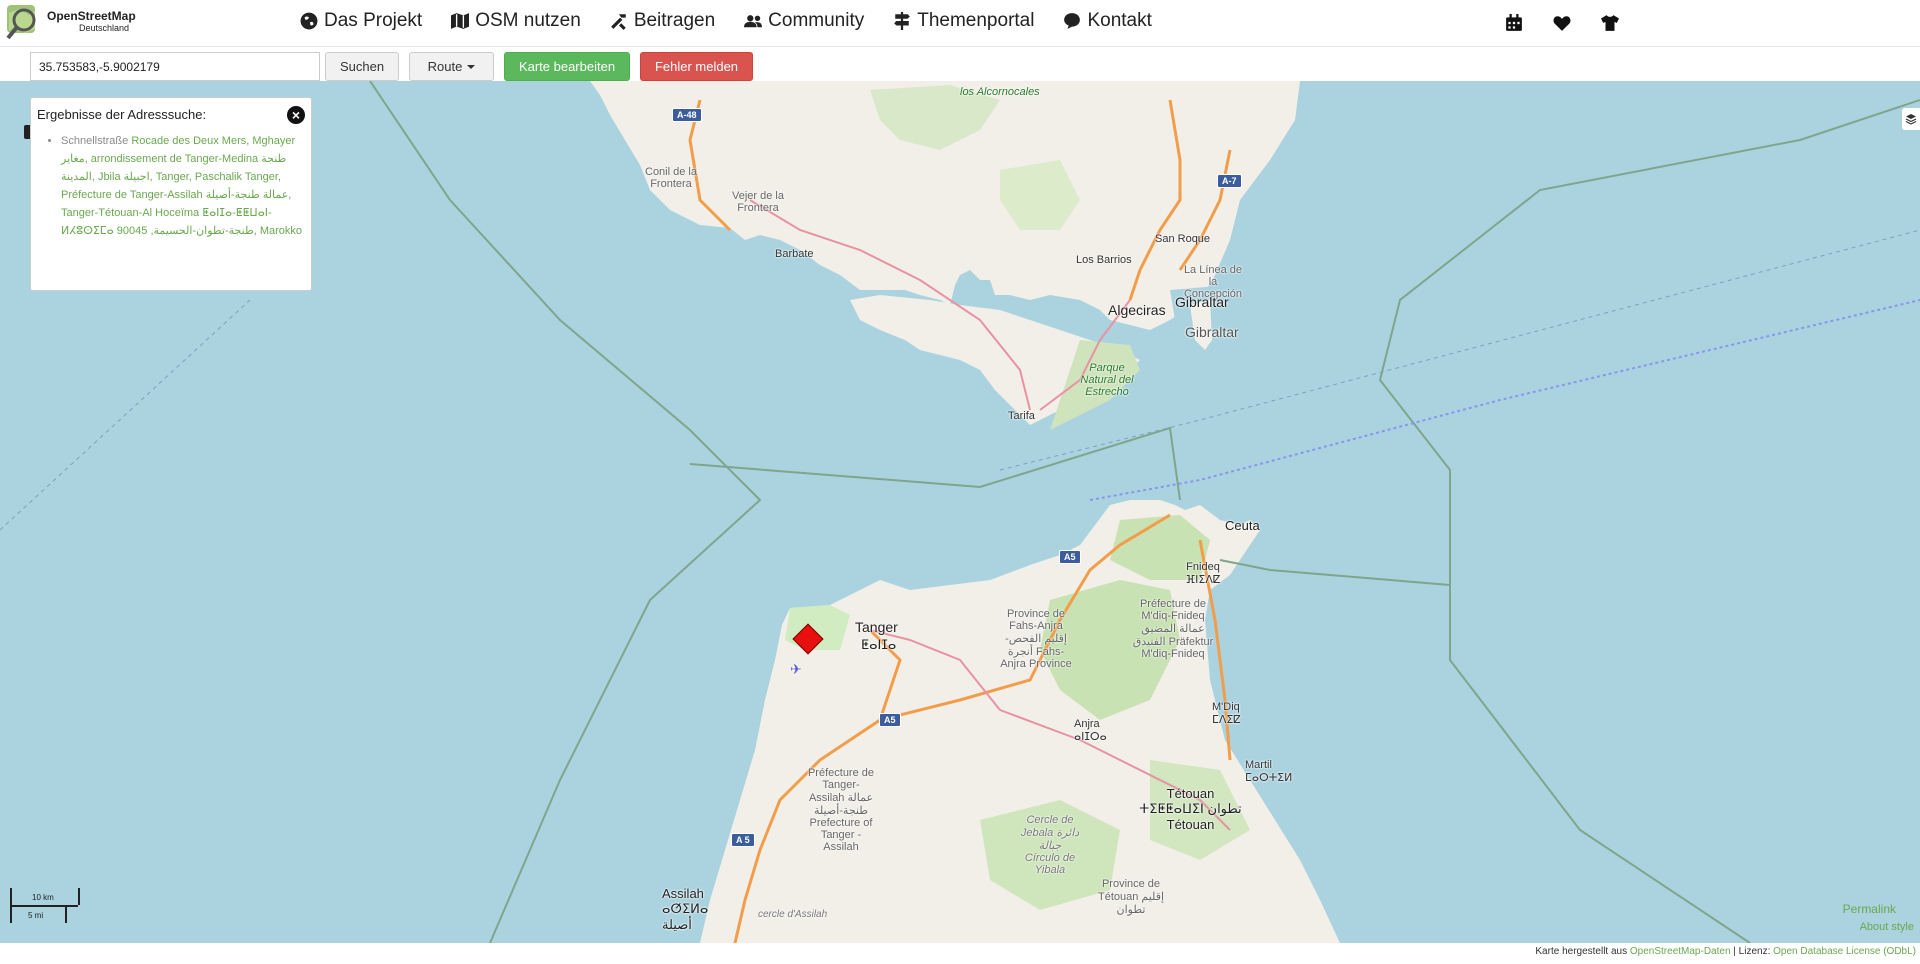 This screenshot has height=964, width=1920. I want to click on right-icons, so click(1562, 25).